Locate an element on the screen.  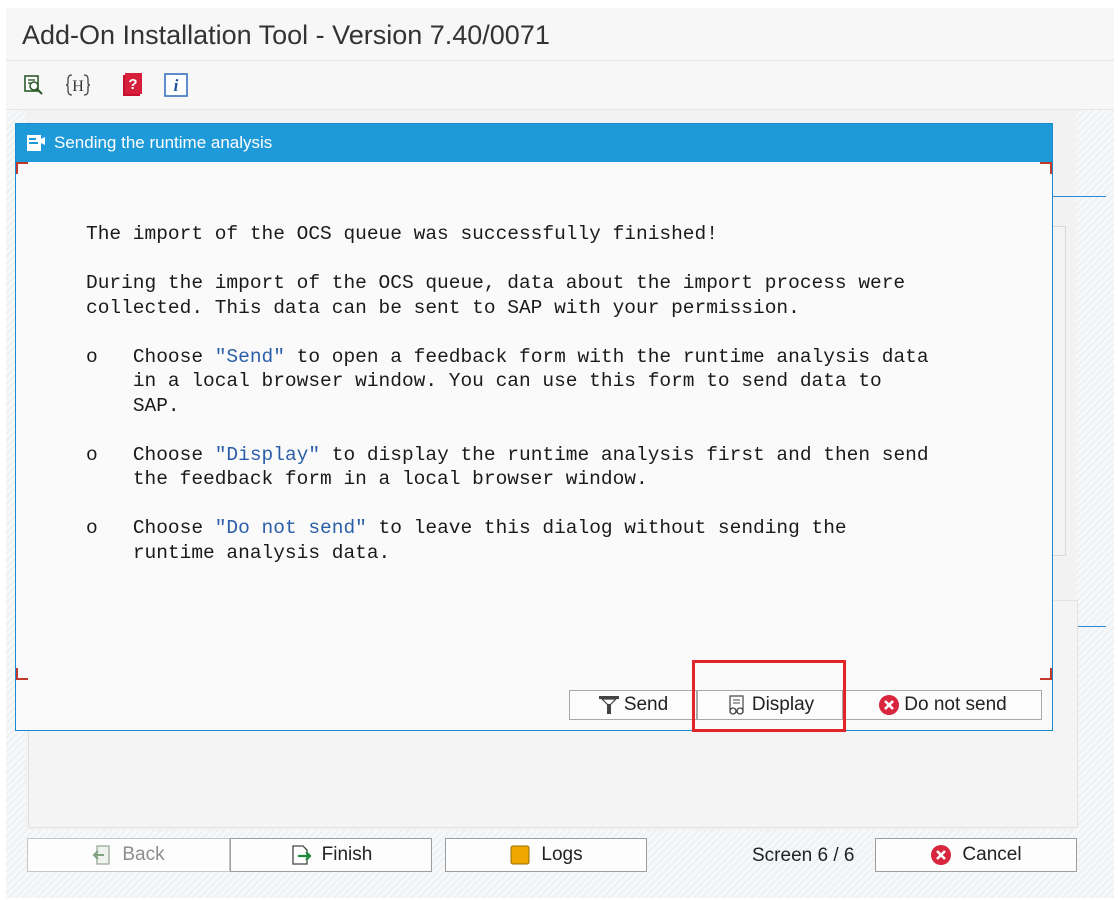
send-icon is located at coordinates (609, 705).